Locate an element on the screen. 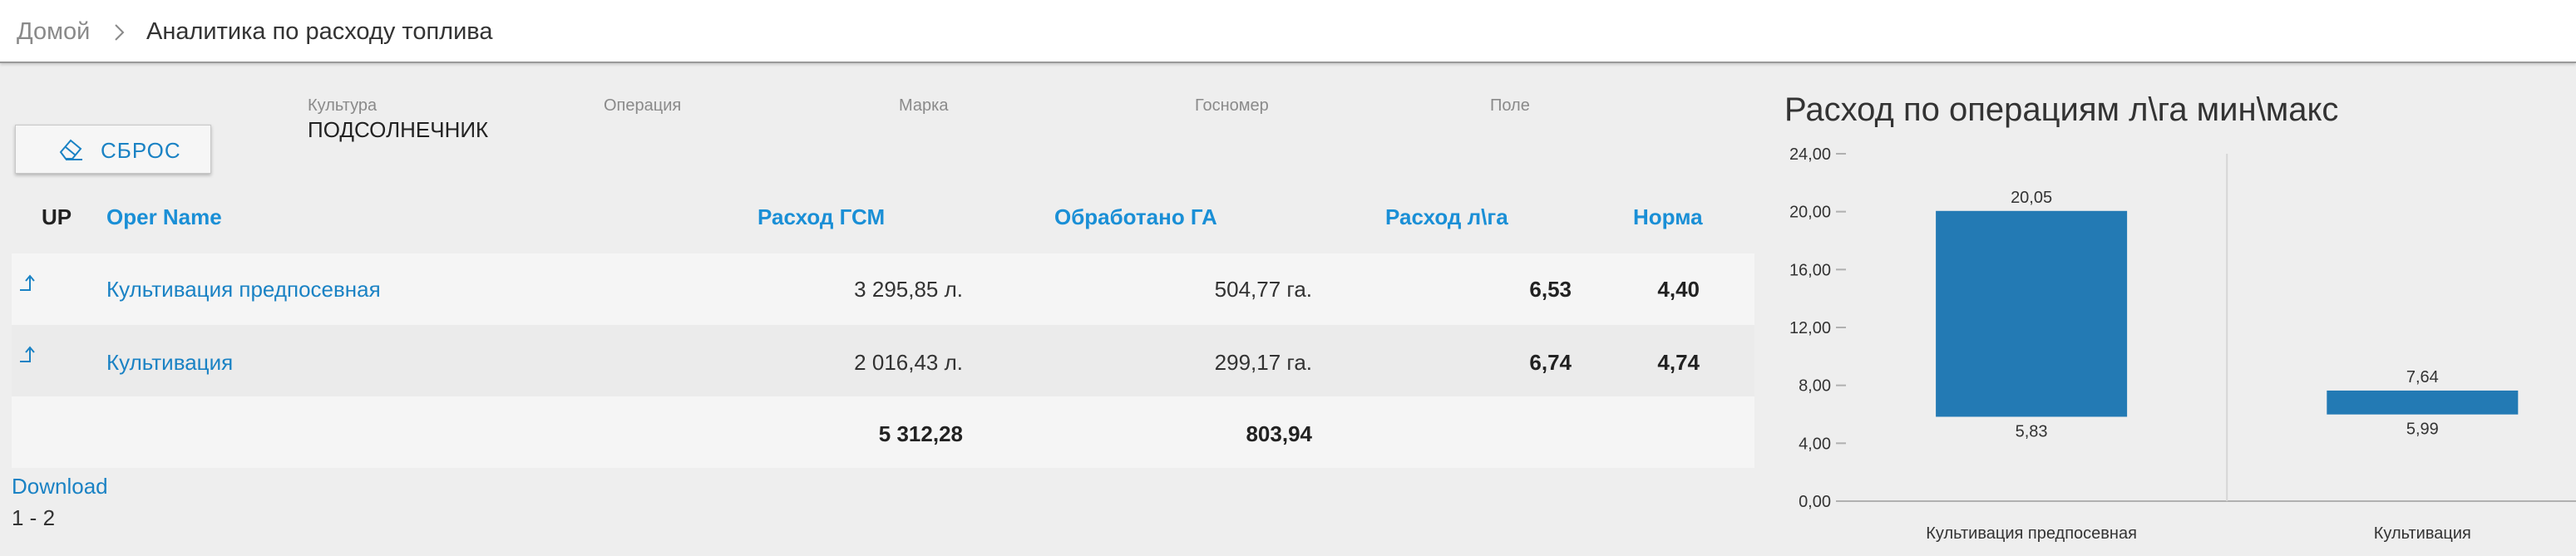 The height and width of the screenshot is (556, 2576). y-tick-label: 0,00 is located at coordinates (1815, 502).